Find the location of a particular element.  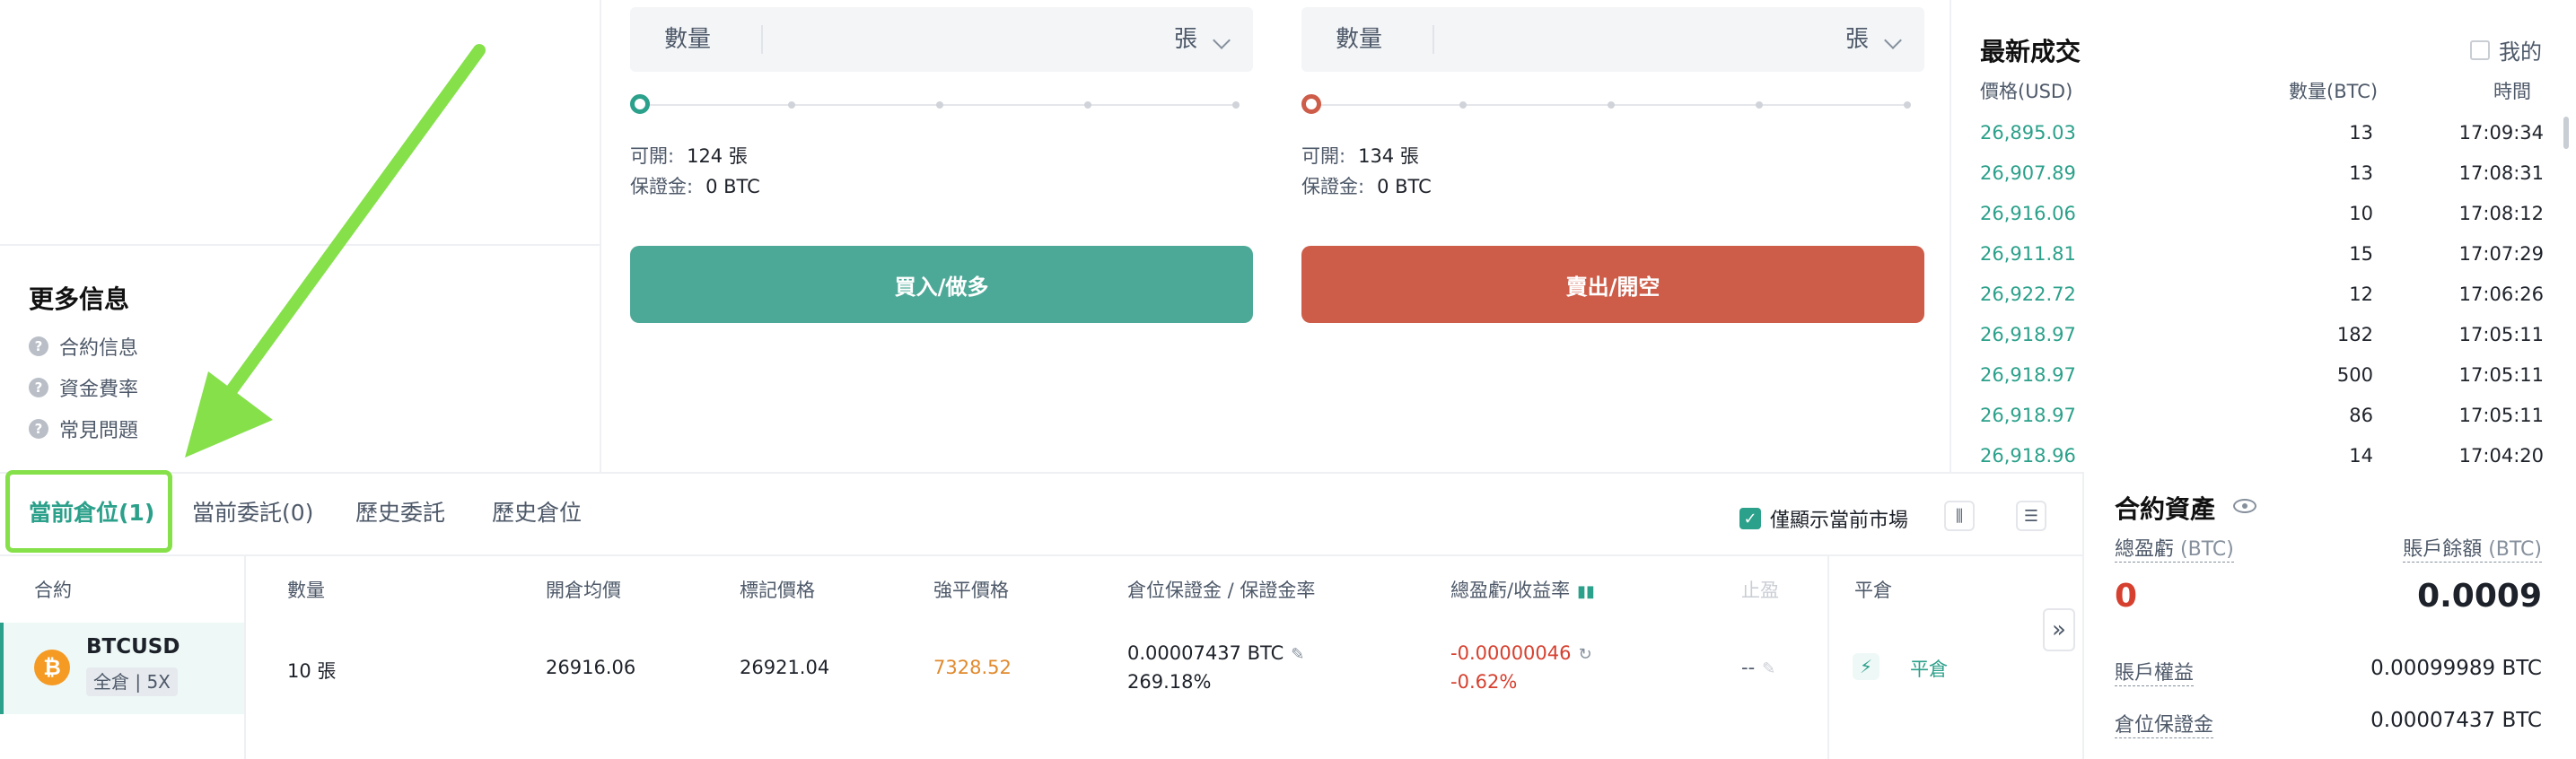

account-equity-label: 賬戶權益 is located at coordinates (2155, 671).